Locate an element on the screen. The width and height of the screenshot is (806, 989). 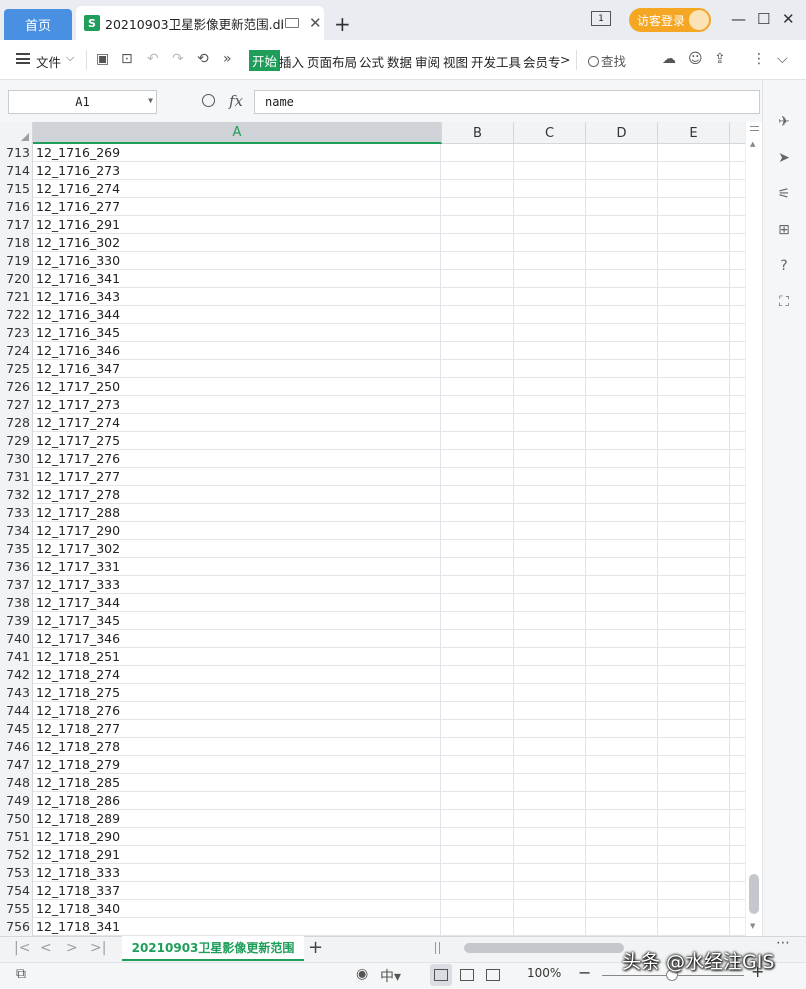
row-header: 732 is located at coordinates (16, 495).